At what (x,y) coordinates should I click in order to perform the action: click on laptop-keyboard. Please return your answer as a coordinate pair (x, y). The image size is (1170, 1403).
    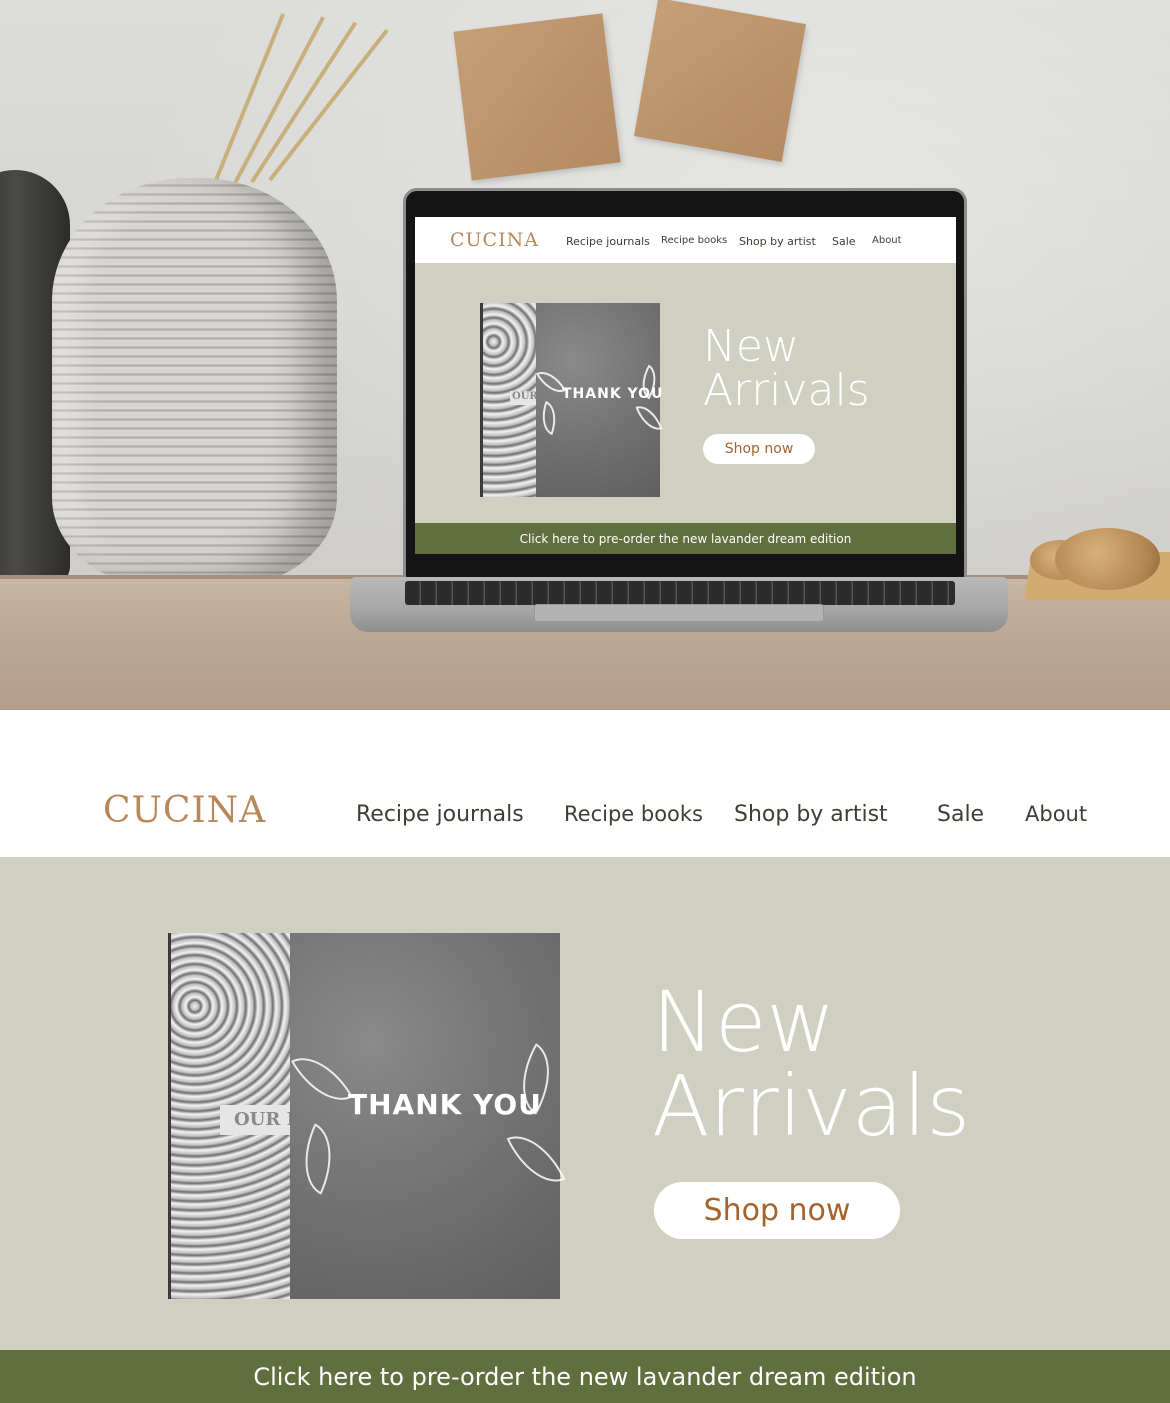
    Looking at the image, I should click on (680, 593).